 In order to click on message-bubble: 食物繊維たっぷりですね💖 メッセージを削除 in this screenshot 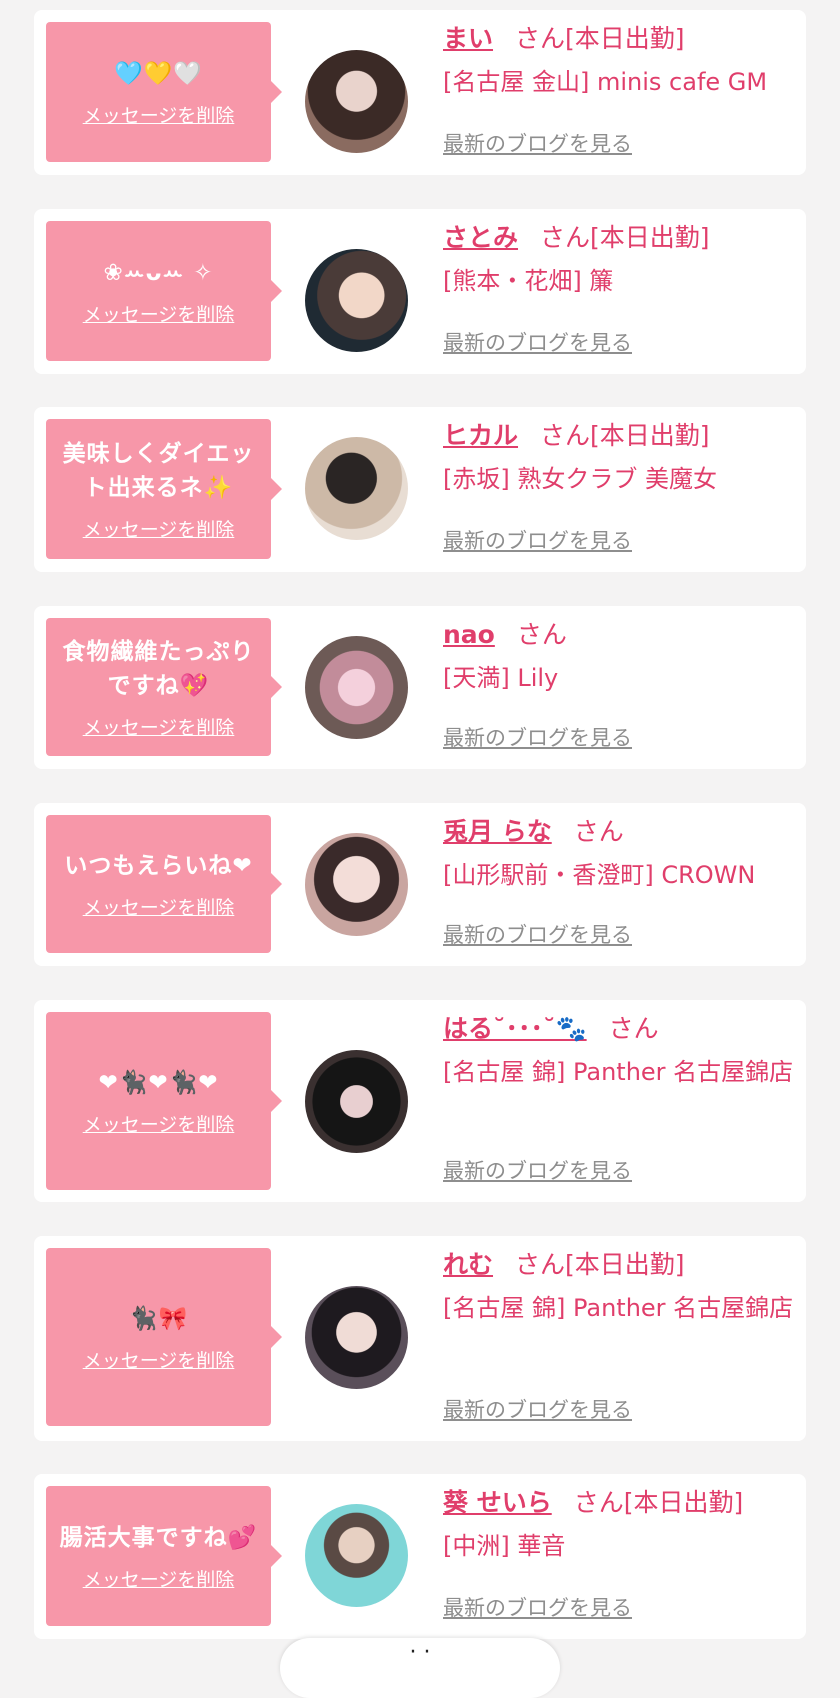, I will do `click(164, 687)`.